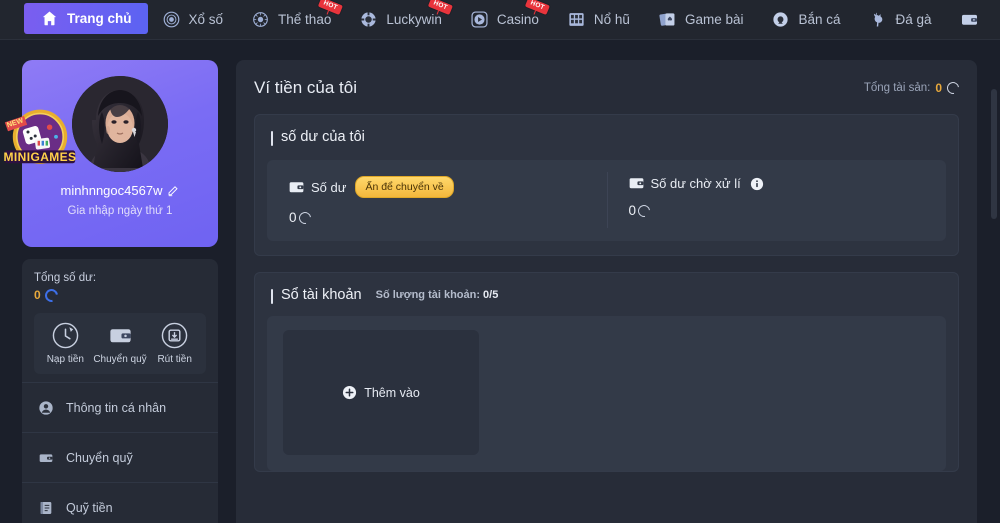 This screenshot has width=1000, height=523. I want to click on nav-item-xo-so: Xổ số, so click(193, 19).